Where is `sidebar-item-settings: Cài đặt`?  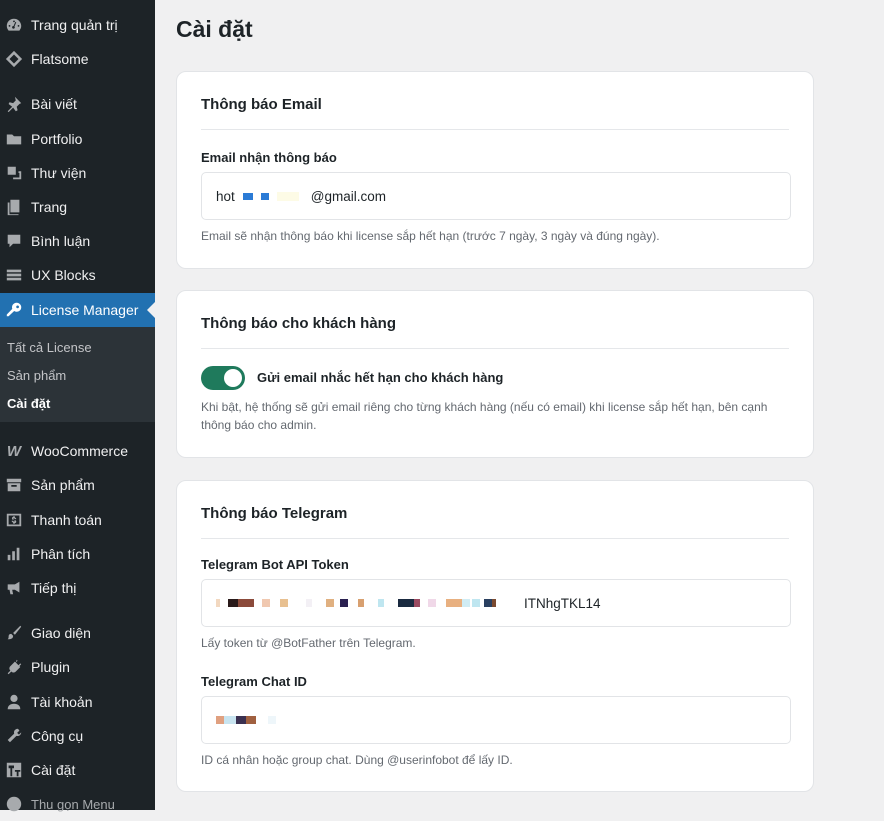
sidebar-item-settings: Cài đặt is located at coordinates (77, 770).